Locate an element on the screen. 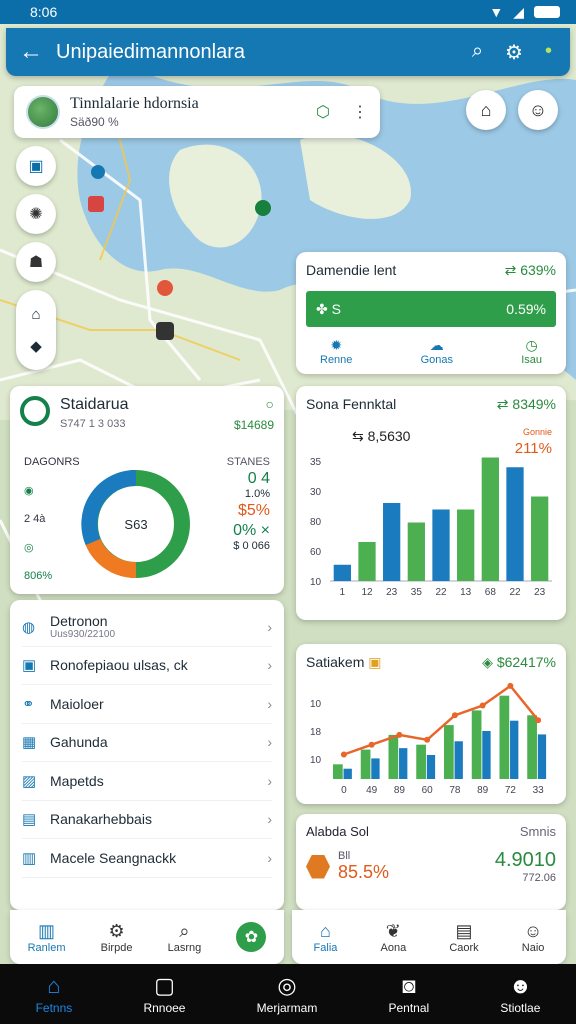  map-tools: ▣ ✺ ☗ ⌂ ◆ is located at coordinates (38, 258).